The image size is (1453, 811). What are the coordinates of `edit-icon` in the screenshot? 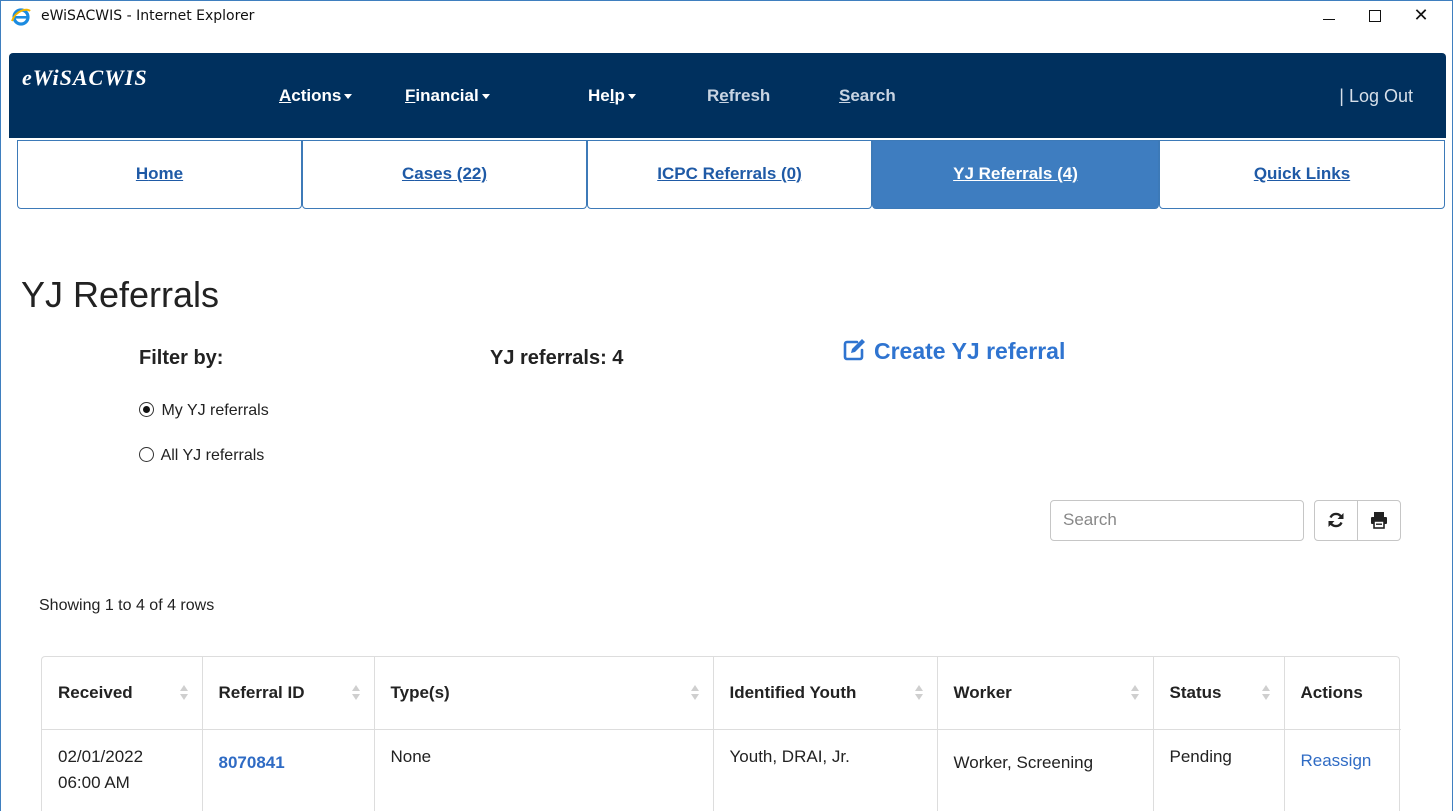 It's located at (854, 350).